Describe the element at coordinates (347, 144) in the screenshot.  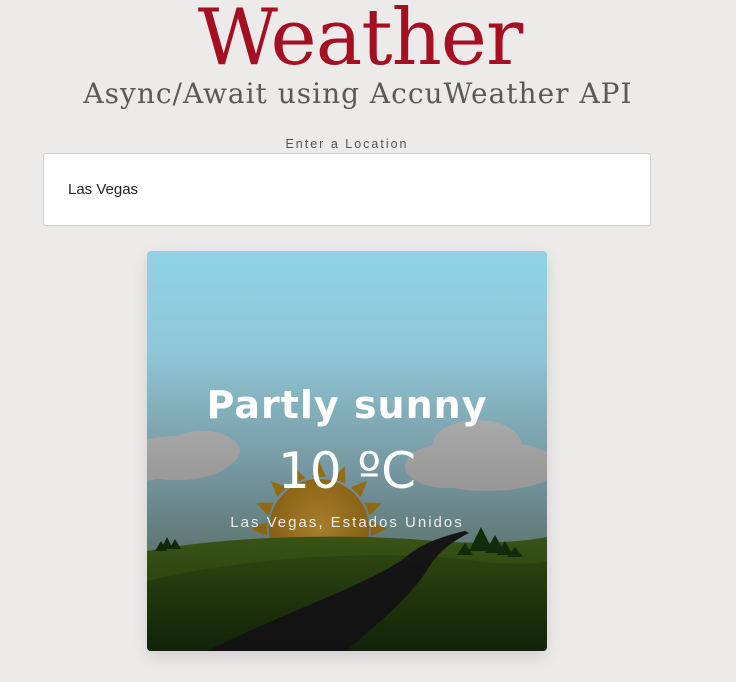
I see `location-label: Enter a Location` at that location.